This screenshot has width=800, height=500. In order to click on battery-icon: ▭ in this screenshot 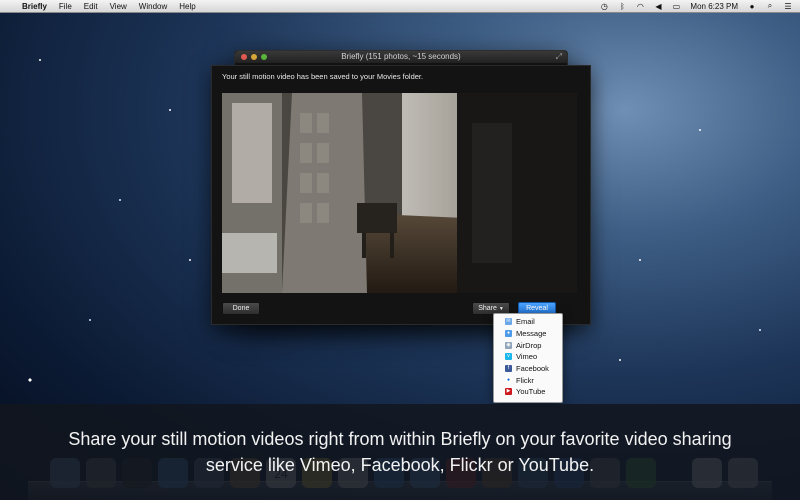, I will do `click(676, 6)`.